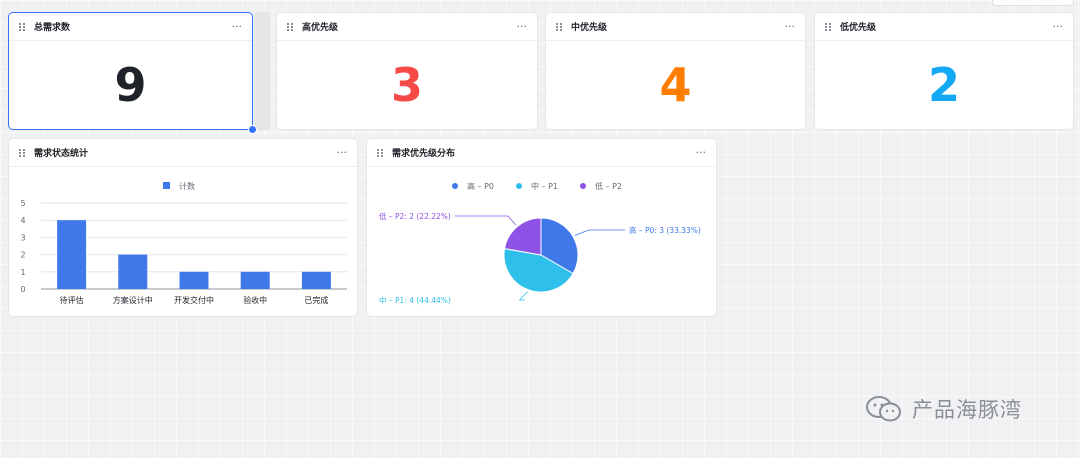 The width and height of the screenshot is (1080, 458). Describe the element at coordinates (262, 71) in the screenshot. I see `resize-strip` at that location.